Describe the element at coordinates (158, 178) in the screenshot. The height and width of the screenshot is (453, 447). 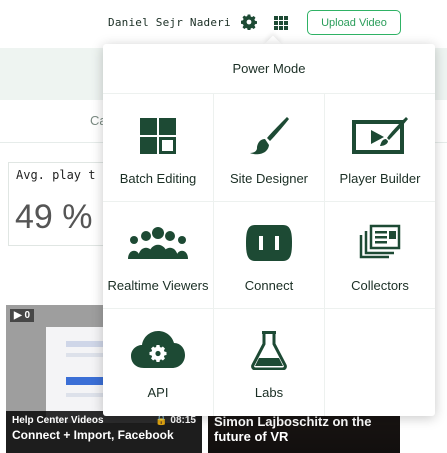
I see `tile-label: Batch Editing` at that location.